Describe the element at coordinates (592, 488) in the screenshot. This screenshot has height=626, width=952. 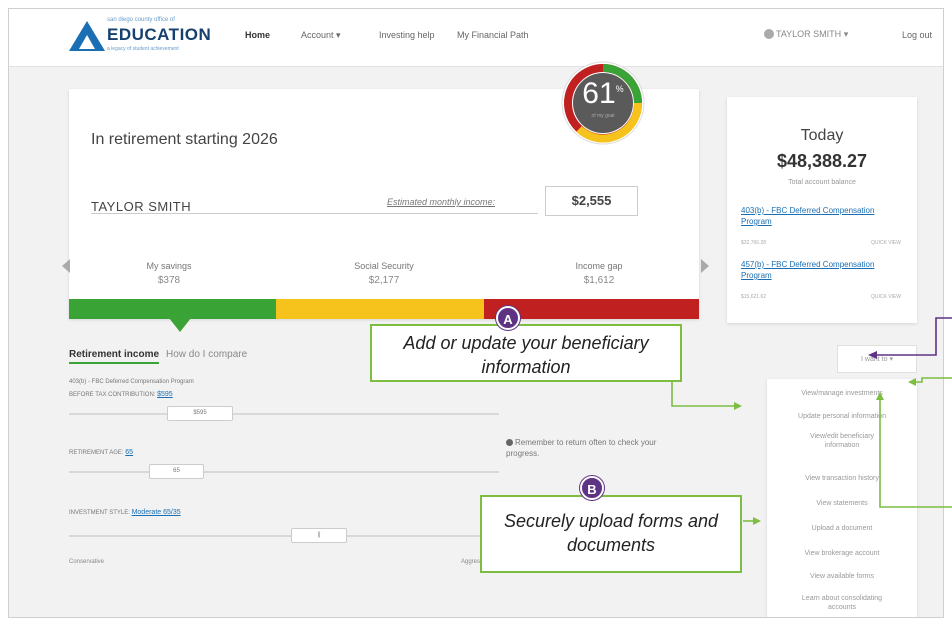
I see `callout-badge-b: B` at that location.